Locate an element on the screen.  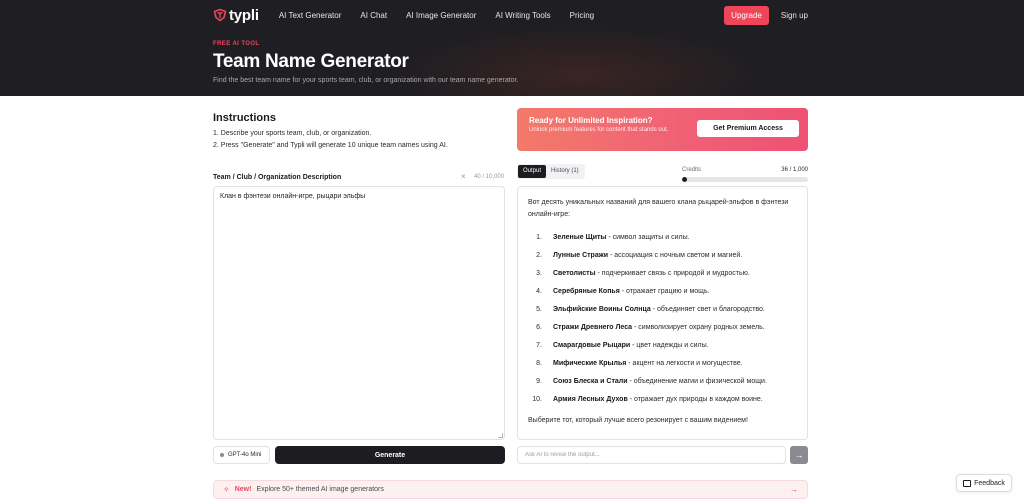
model-selector: GPT-4o Mini is located at coordinates (241, 455).